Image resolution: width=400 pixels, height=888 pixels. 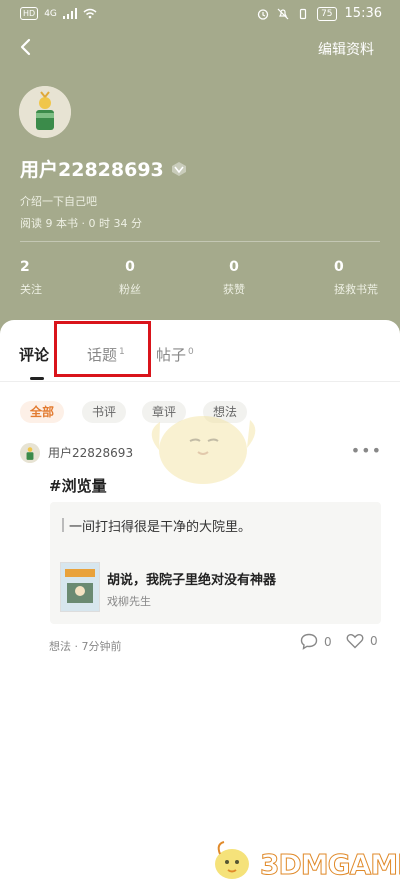 What do you see at coordinates (31, 289) in the screenshot?
I see `stat-label: 关注` at bounding box center [31, 289].